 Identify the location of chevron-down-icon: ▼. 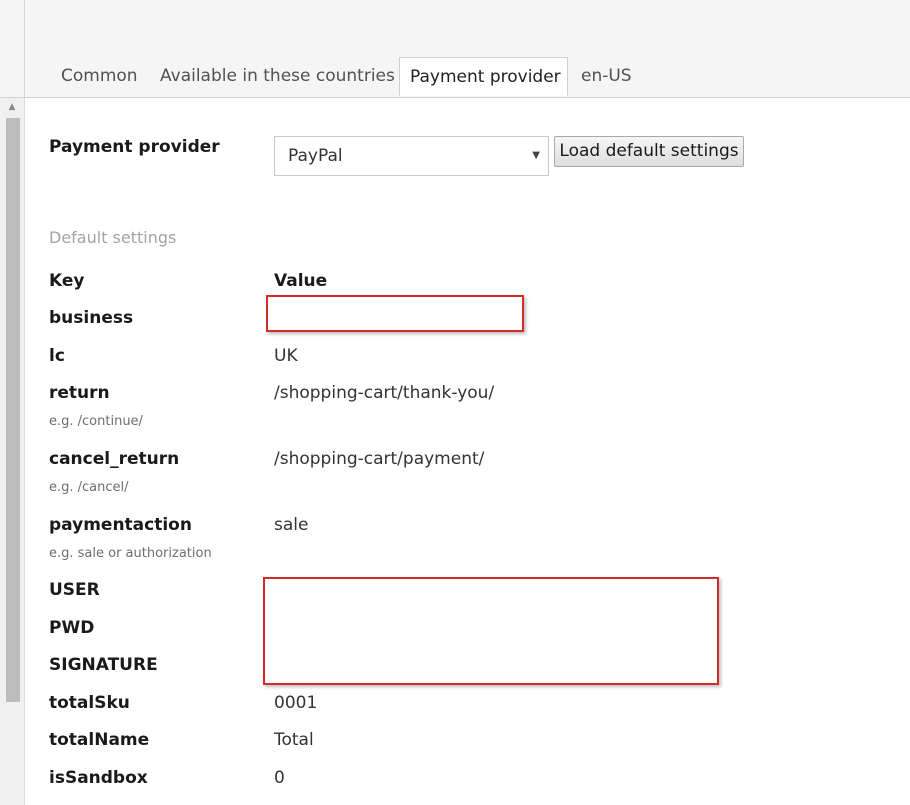
(536, 155).